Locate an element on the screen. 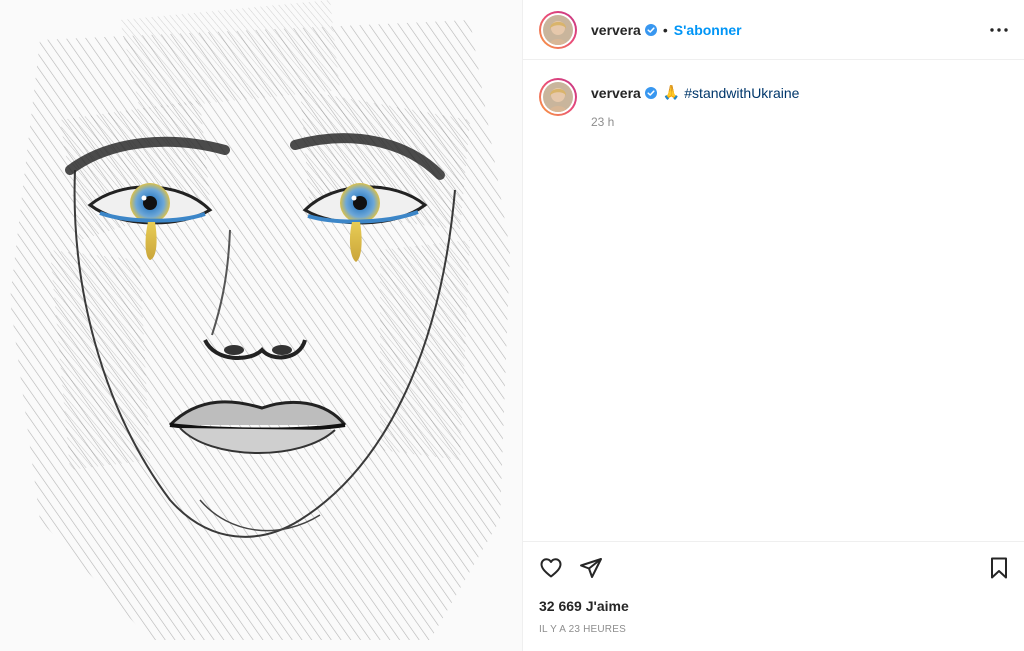  action-bar is located at coordinates (579, 568).